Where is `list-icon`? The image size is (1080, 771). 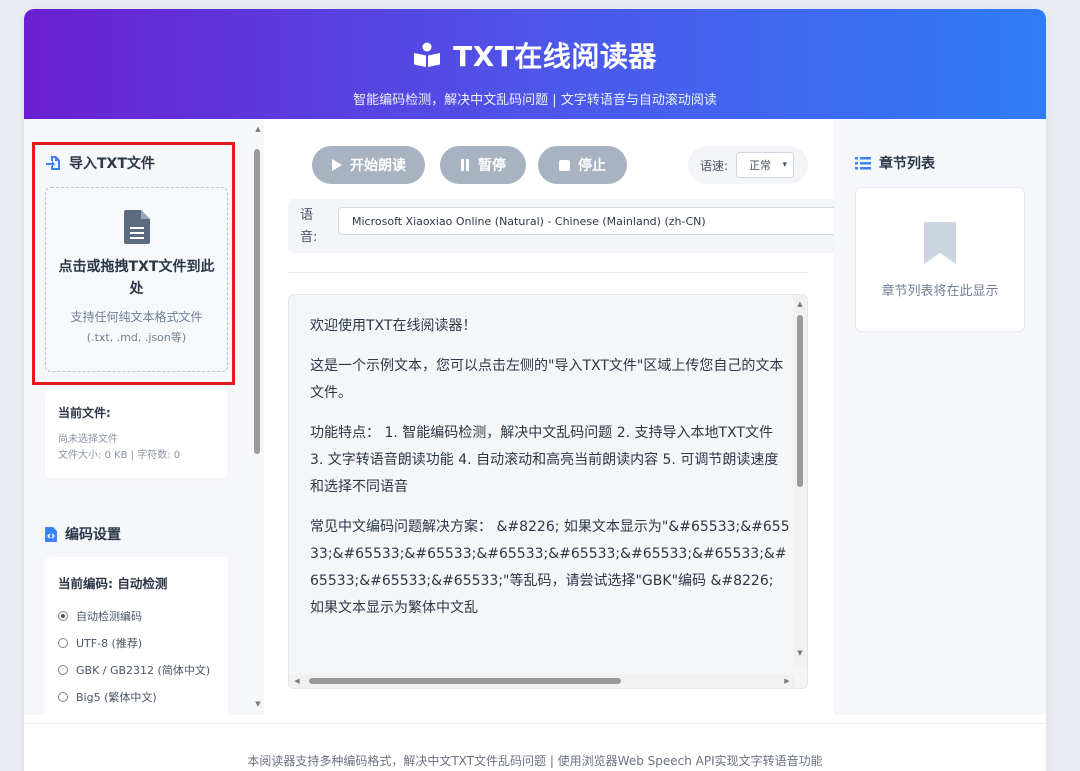
list-icon is located at coordinates (863, 162).